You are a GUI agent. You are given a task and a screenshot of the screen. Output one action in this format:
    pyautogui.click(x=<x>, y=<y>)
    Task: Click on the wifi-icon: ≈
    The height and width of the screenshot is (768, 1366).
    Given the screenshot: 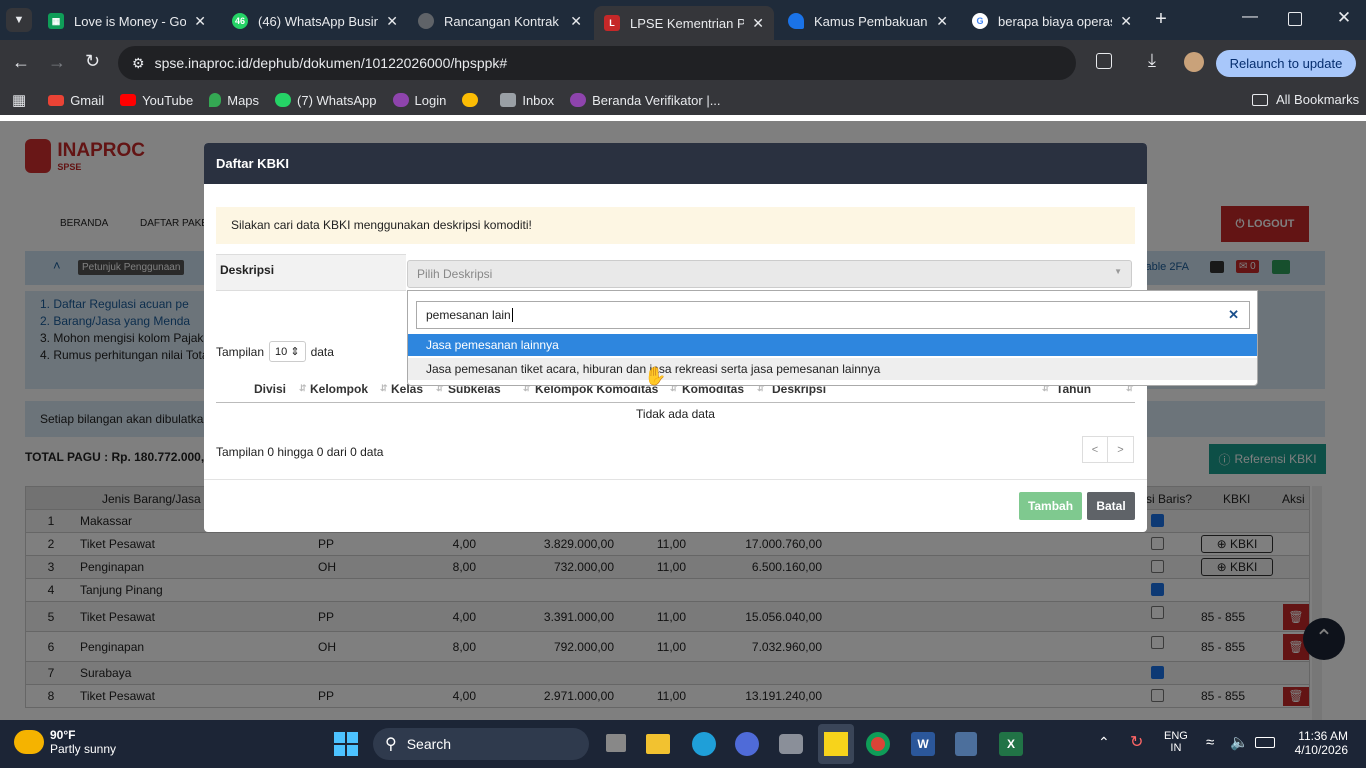 What is the action you would take?
    pyautogui.click(x=1210, y=742)
    